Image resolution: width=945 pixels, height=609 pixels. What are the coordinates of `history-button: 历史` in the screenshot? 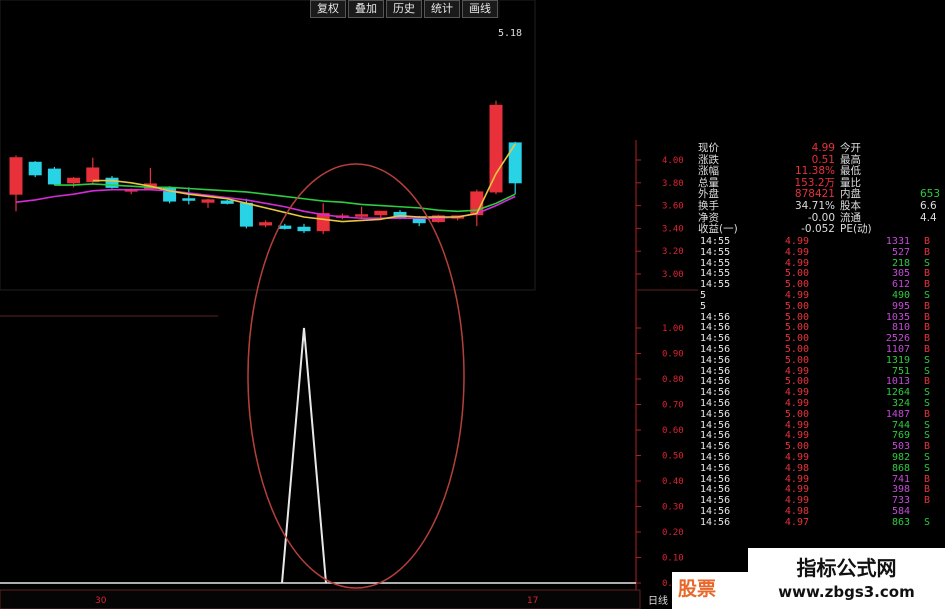 It's located at (404, 9).